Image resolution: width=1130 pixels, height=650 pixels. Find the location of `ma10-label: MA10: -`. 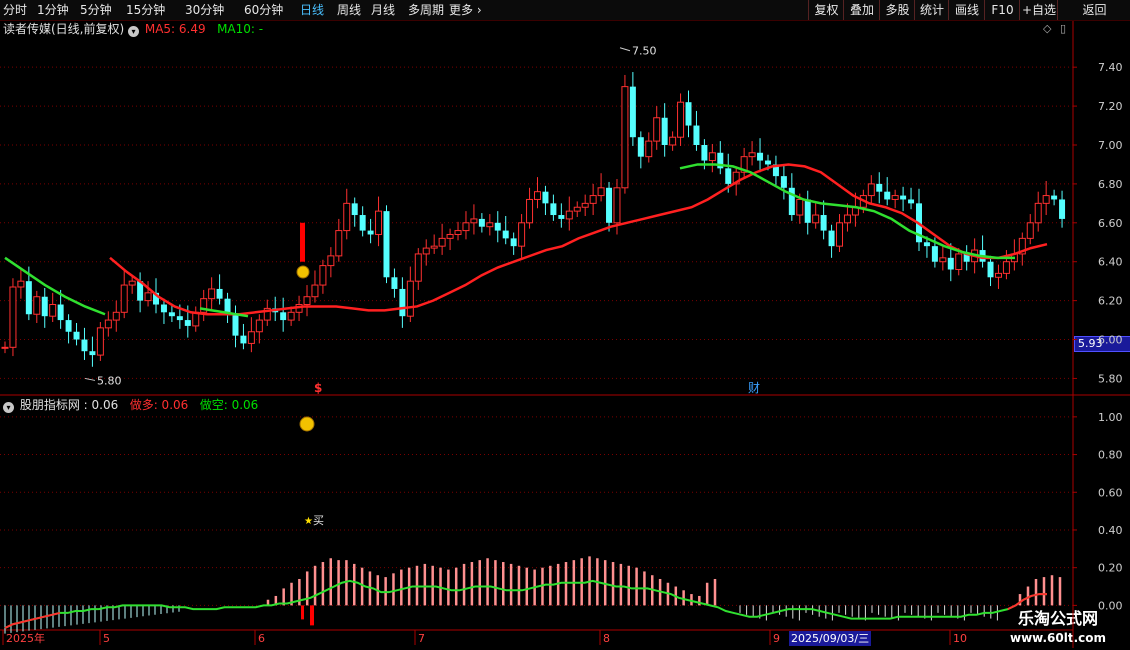

ma10-label: MA10: - is located at coordinates (240, 29).